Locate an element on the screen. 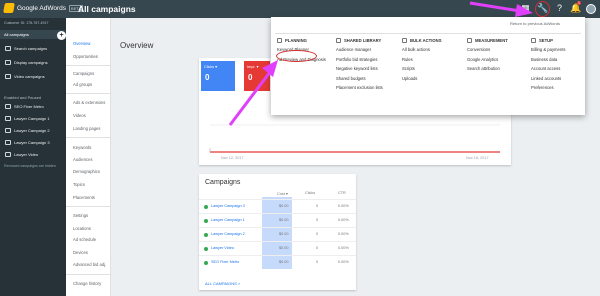 This screenshot has height=296, width=600. arrow-to-keyword-planner-shaft is located at coordinates (250, 98).